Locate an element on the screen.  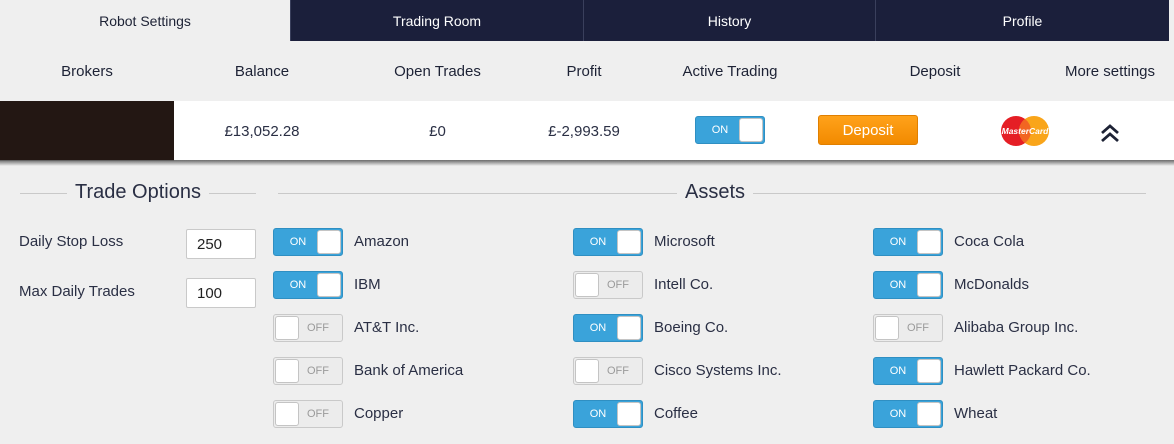
asset-toggle-att: OFF is located at coordinates (308, 328).